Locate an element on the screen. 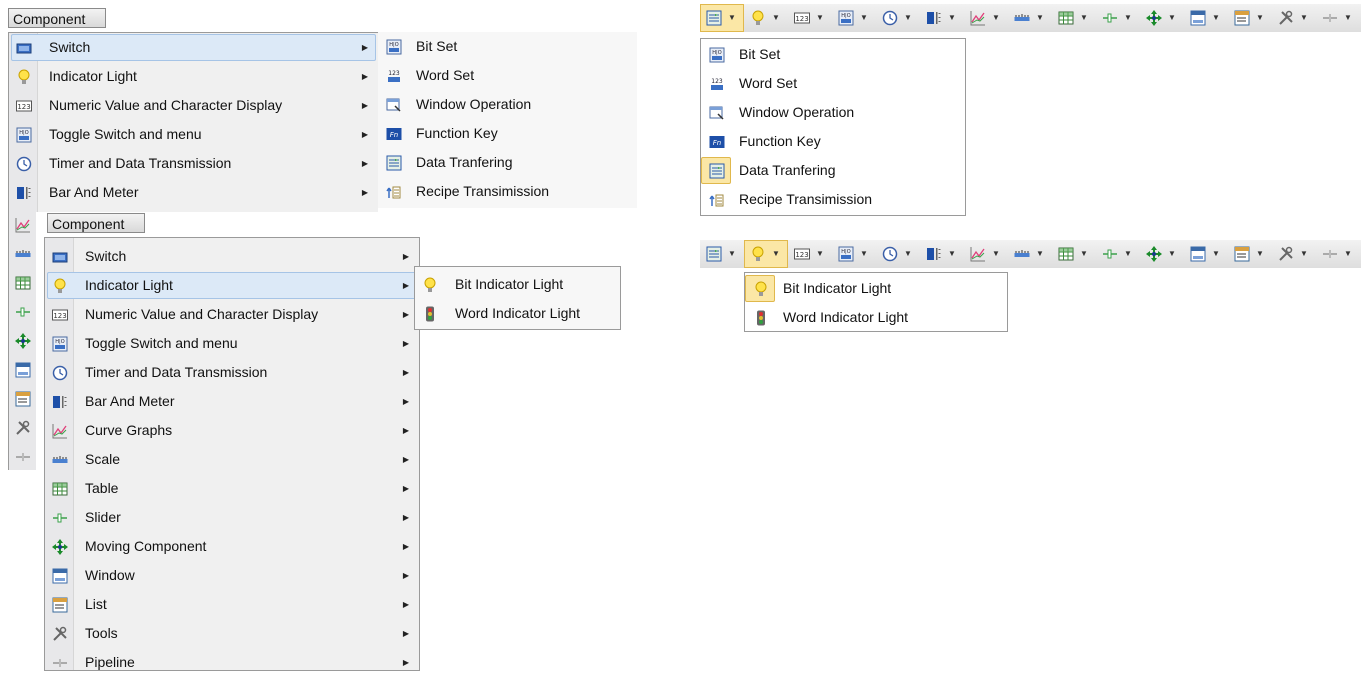 The image size is (1361, 677). dropdown-item-word-set: 123 Word Set is located at coordinates (833, 83).